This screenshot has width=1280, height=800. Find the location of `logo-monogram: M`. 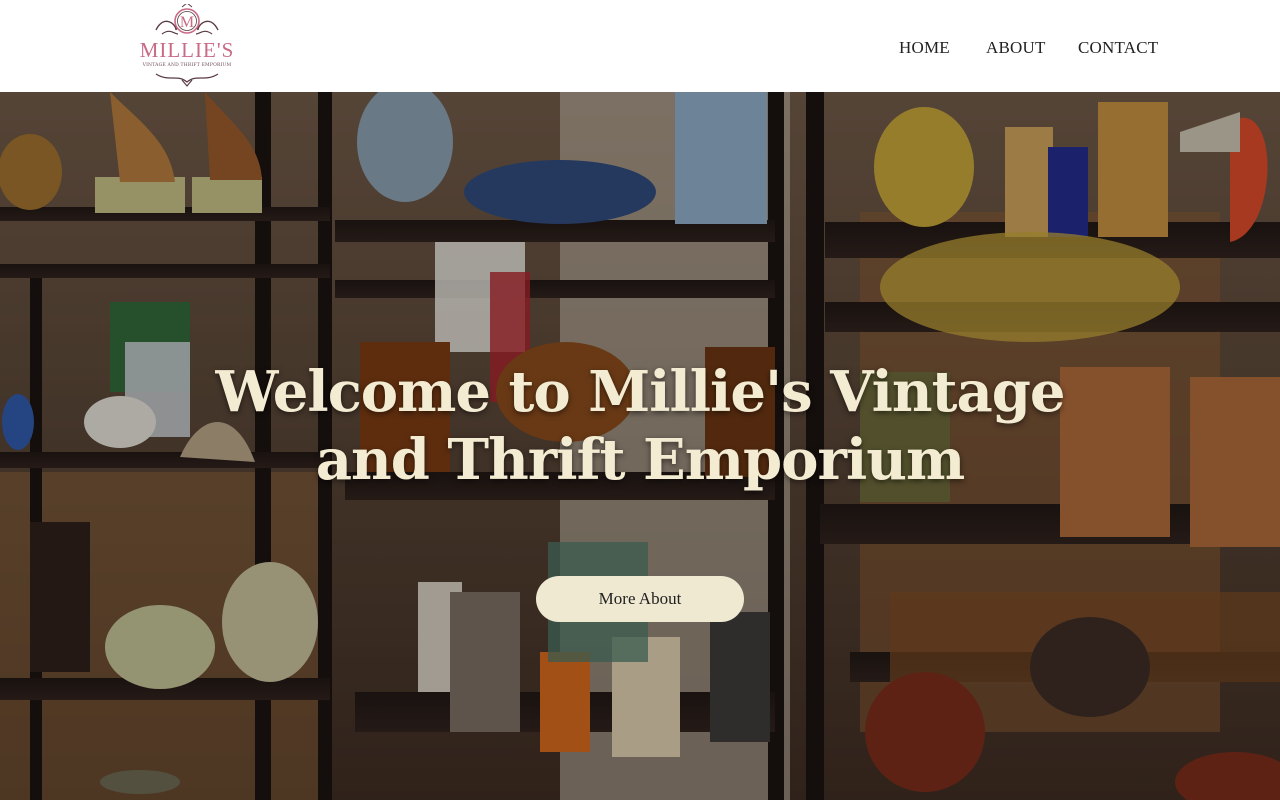

logo-monogram: M is located at coordinates (187, 22).